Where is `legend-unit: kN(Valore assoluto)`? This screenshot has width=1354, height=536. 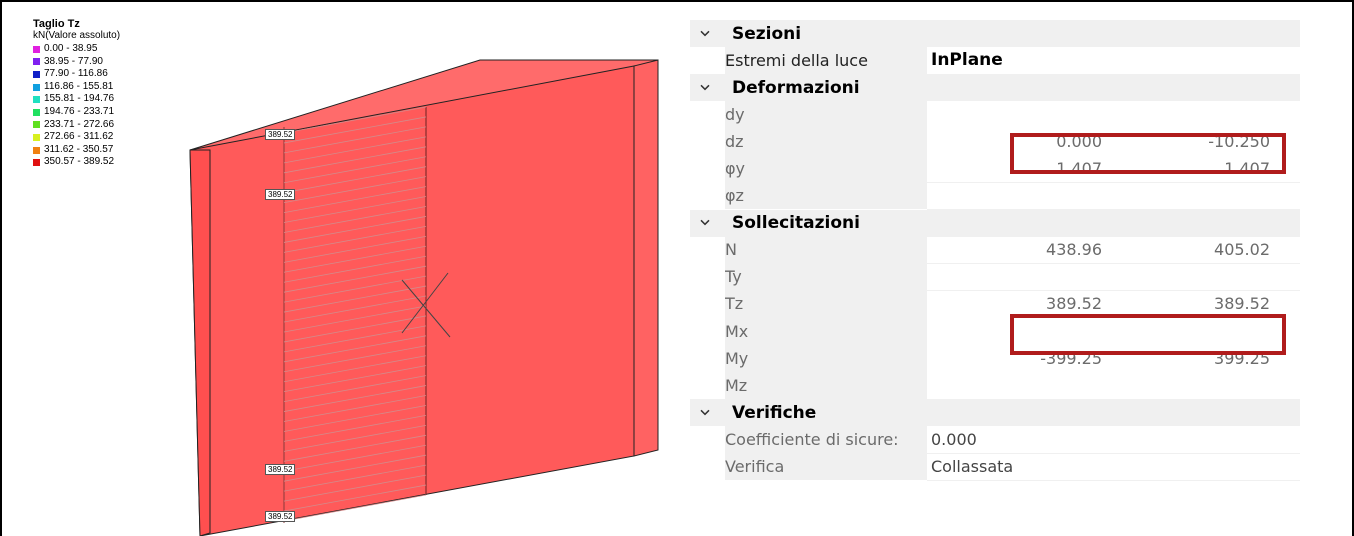
legend-unit: kN(Valore assoluto) is located at coordinates (77, 35).